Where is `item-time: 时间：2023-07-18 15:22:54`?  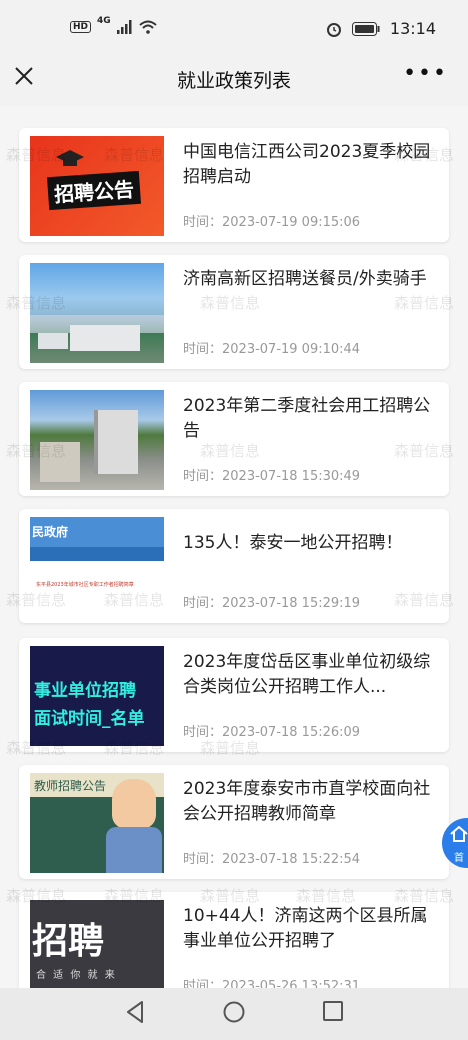
item-time: 时间：2023-07-18 15:22:54 is located at coordinates (272, 859).